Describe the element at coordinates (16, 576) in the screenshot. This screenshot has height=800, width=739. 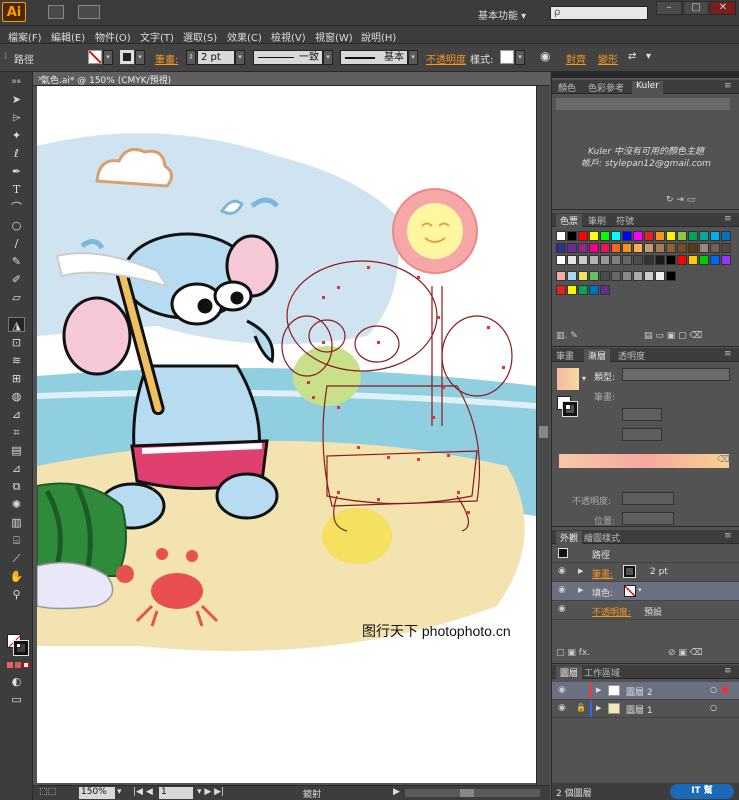
I see `hand-tool-icon: ✋` at that location.